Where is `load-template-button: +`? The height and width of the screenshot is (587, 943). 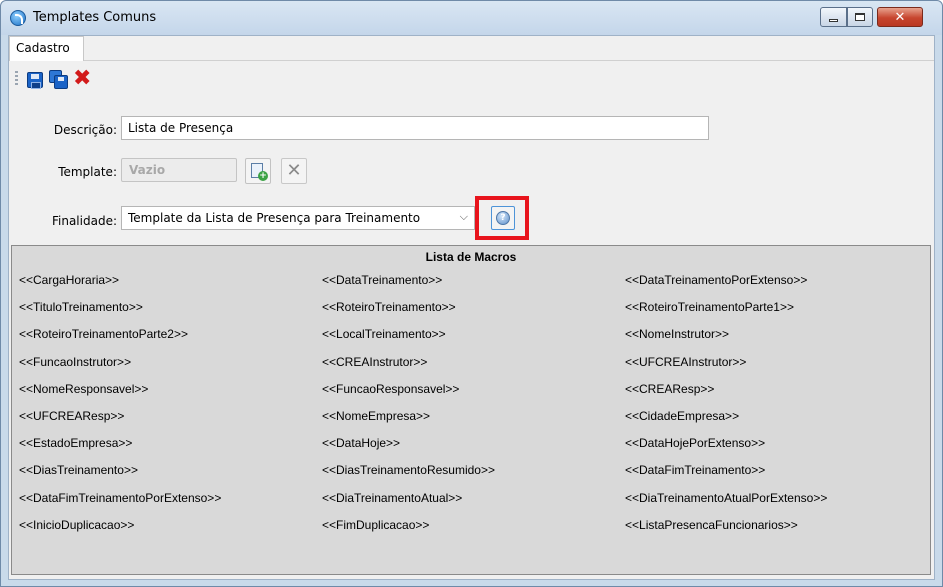 load-template-button: + is located at coordinates (258, 171).